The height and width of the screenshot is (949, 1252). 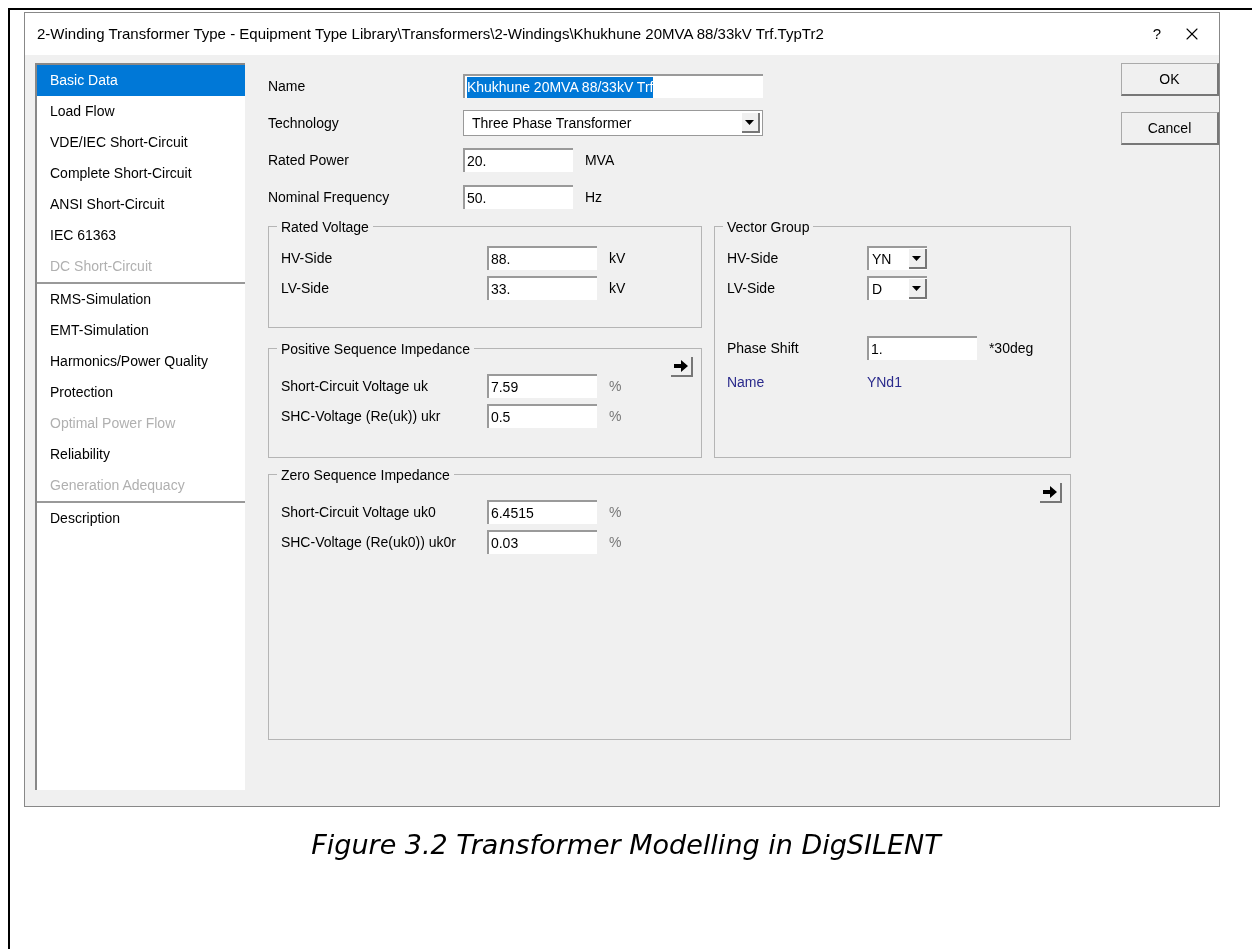 What do you see at coordinates (1011, 348) in the screenshot?
I see `unit-label: *30deg` at bounding box center [1011, 348].